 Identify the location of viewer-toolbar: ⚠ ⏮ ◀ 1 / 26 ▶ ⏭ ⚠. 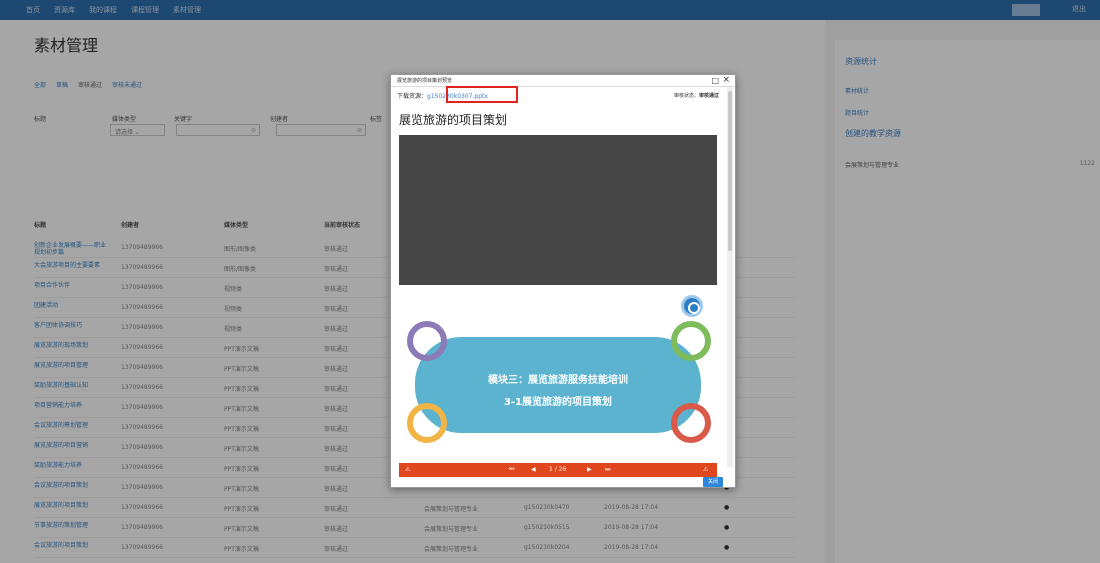
(558, 470).